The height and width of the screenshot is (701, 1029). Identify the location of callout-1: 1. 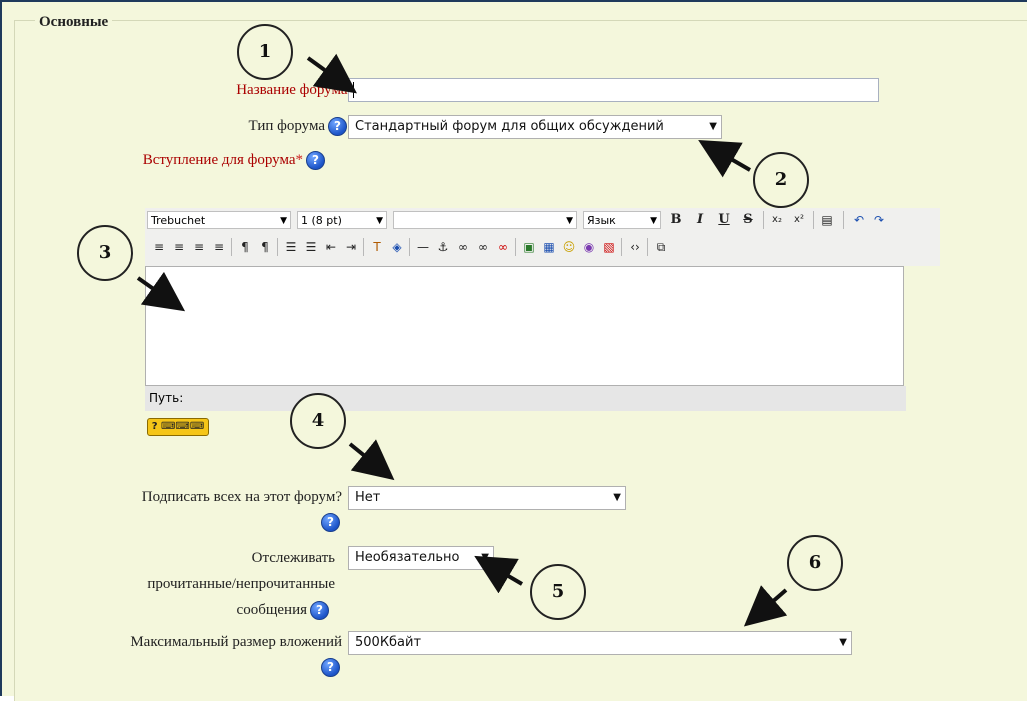
(265, 52).